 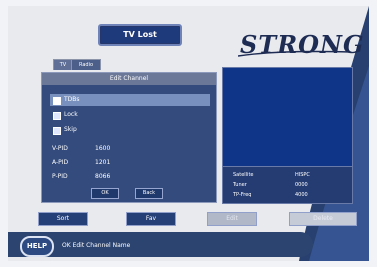 What do you see at coordinates (37, 246) in the screenshot?
I see `help-badge: HELP` at bounding box center [37, 246].